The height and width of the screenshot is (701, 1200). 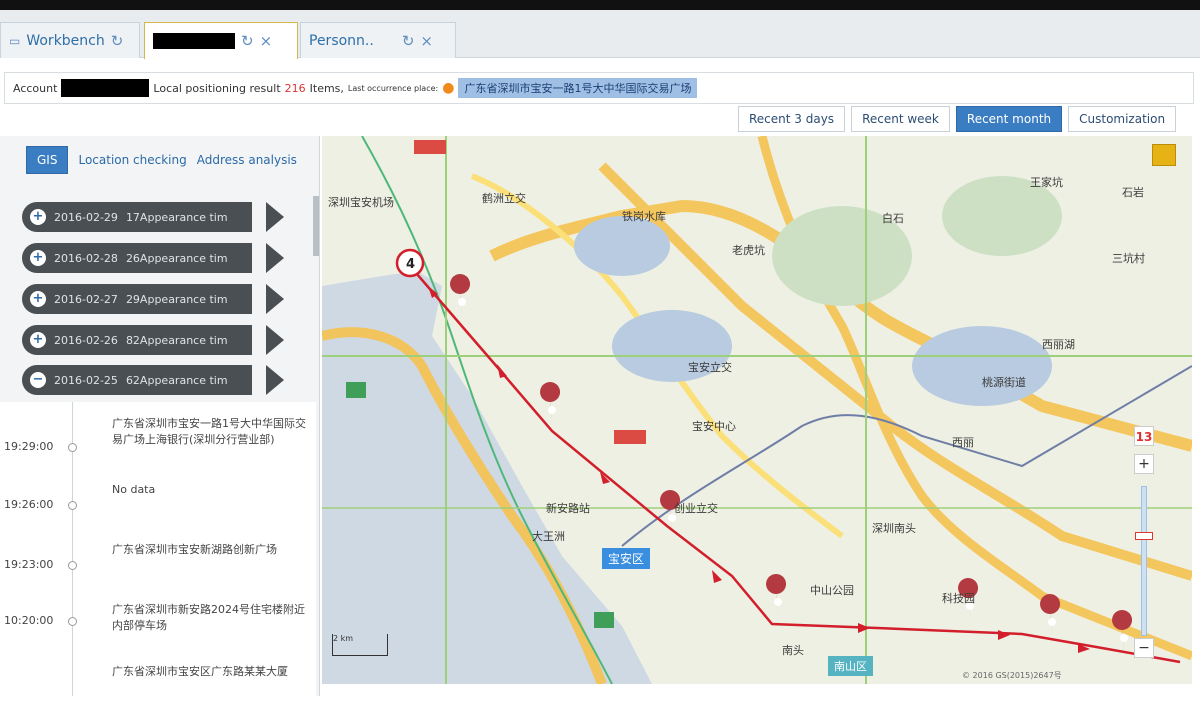 I want to click on map-label: 新安路站, so click(x=568, y=508).